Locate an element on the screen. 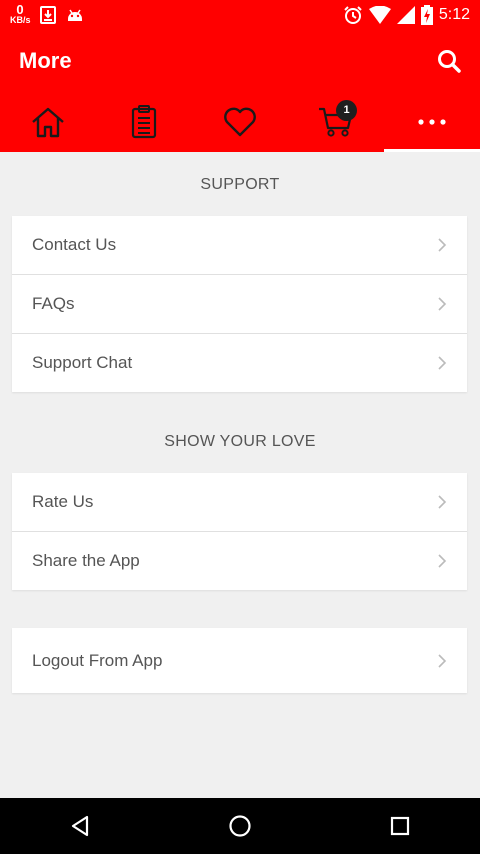 Image resolution: width=480 pixels, height=854 pixels. recents-icon is located at coordinates (400, 826).